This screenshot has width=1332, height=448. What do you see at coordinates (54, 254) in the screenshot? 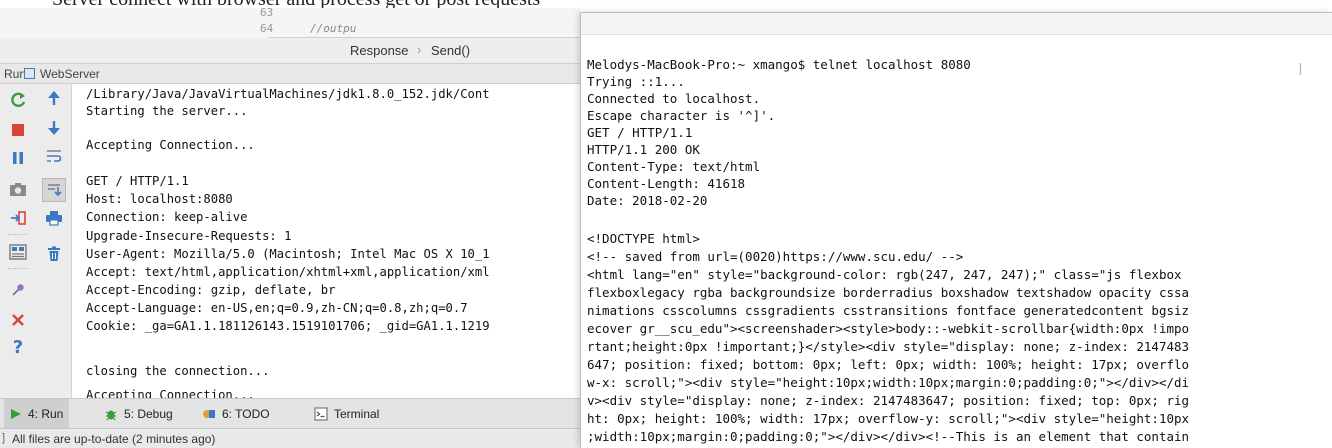
I see `trash-icon` at bounding box center [54, 254].